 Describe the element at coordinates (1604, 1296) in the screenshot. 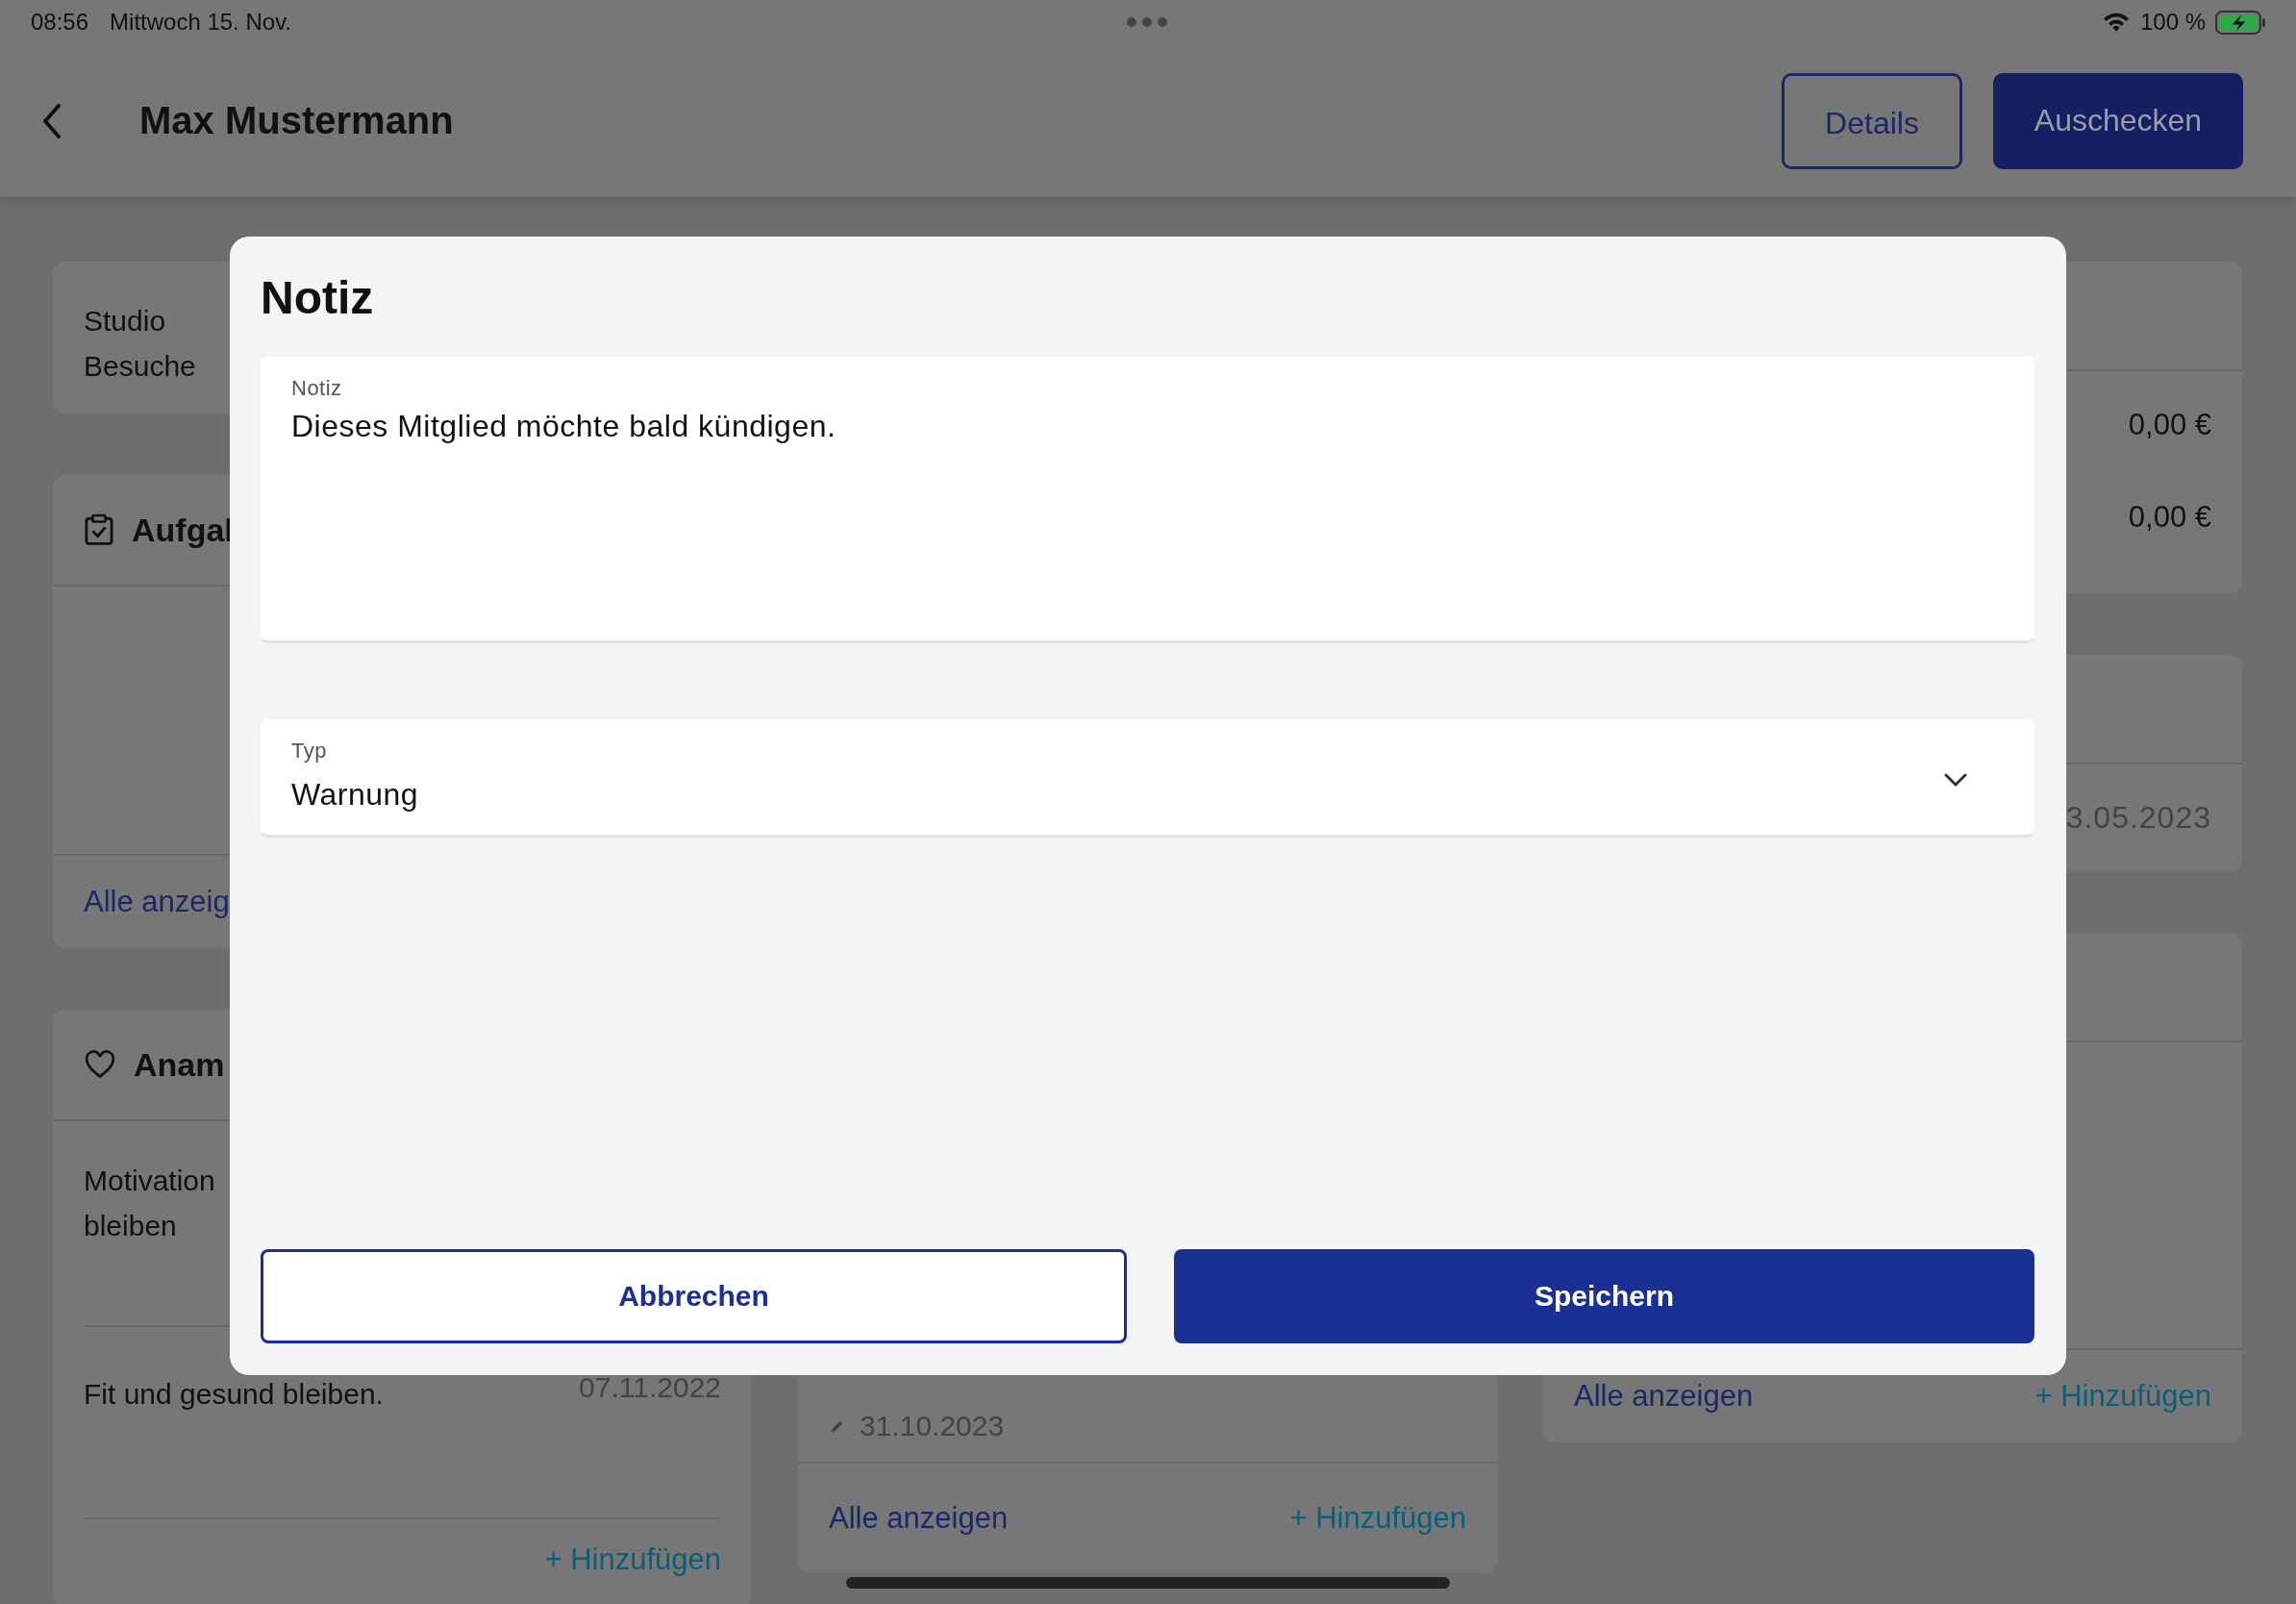

I see `dialog-button: Speichern` at that location.